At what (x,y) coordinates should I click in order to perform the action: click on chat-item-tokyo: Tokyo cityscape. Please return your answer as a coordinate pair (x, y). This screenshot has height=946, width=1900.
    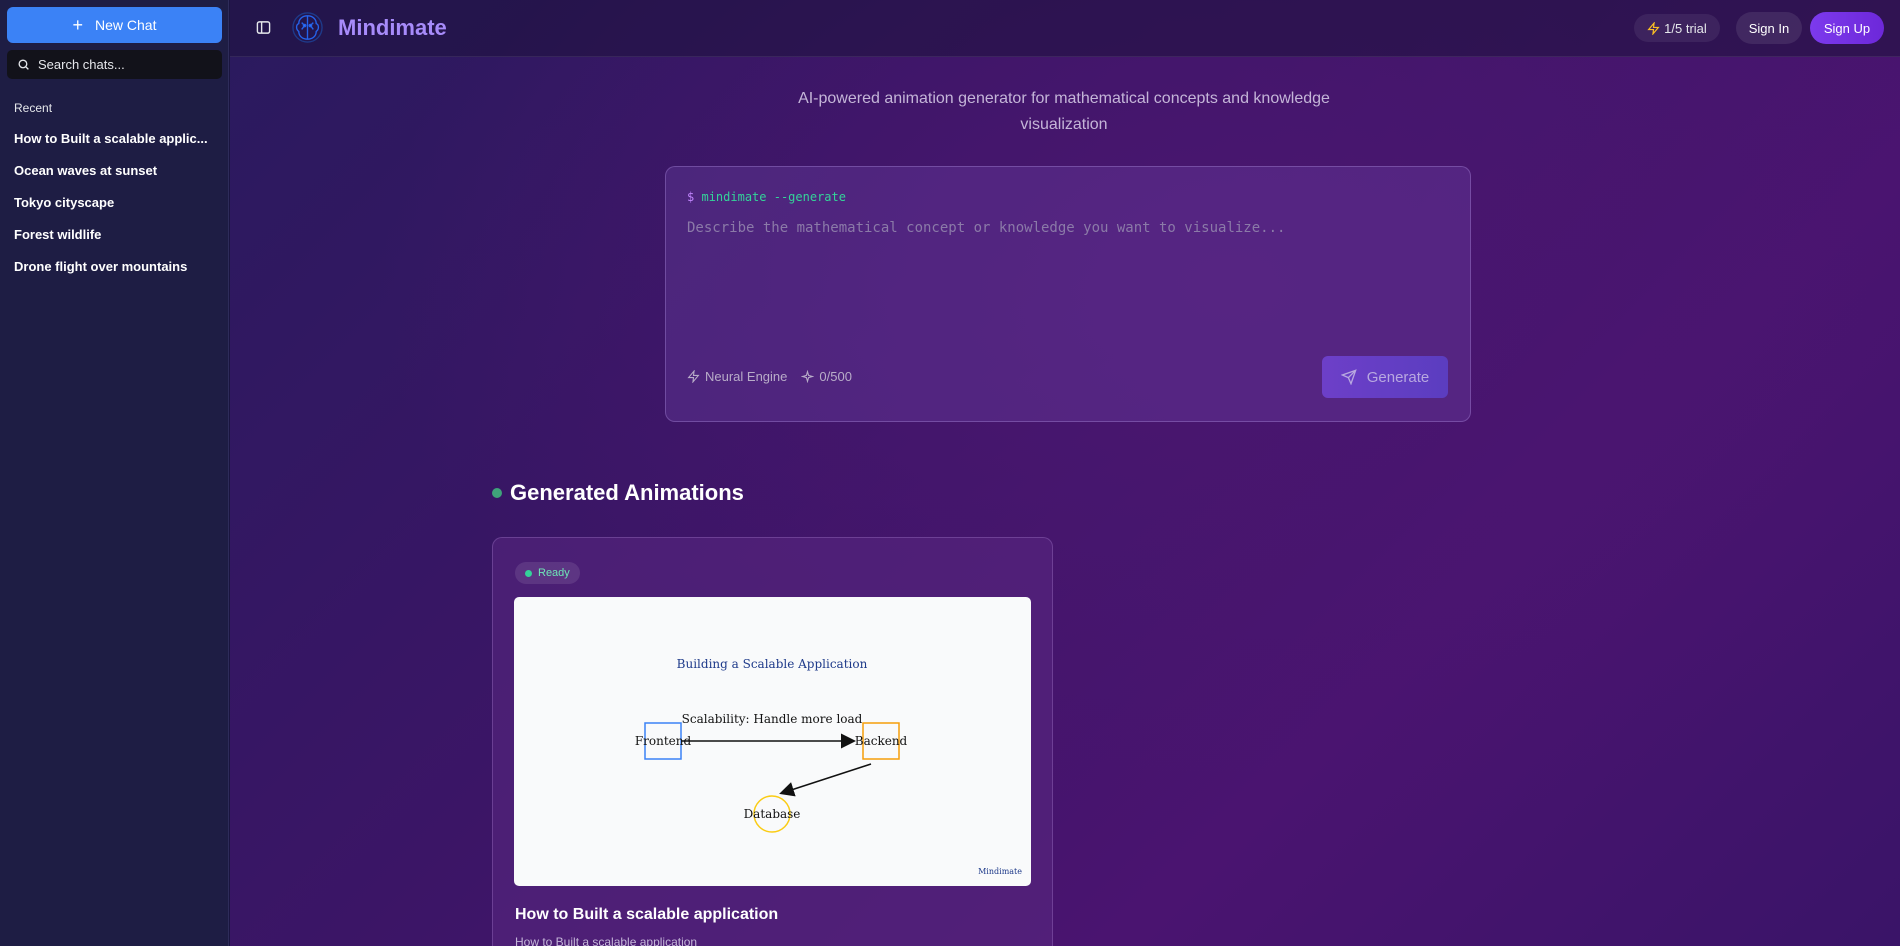
    Looking at the image, I should click on (119, 209).